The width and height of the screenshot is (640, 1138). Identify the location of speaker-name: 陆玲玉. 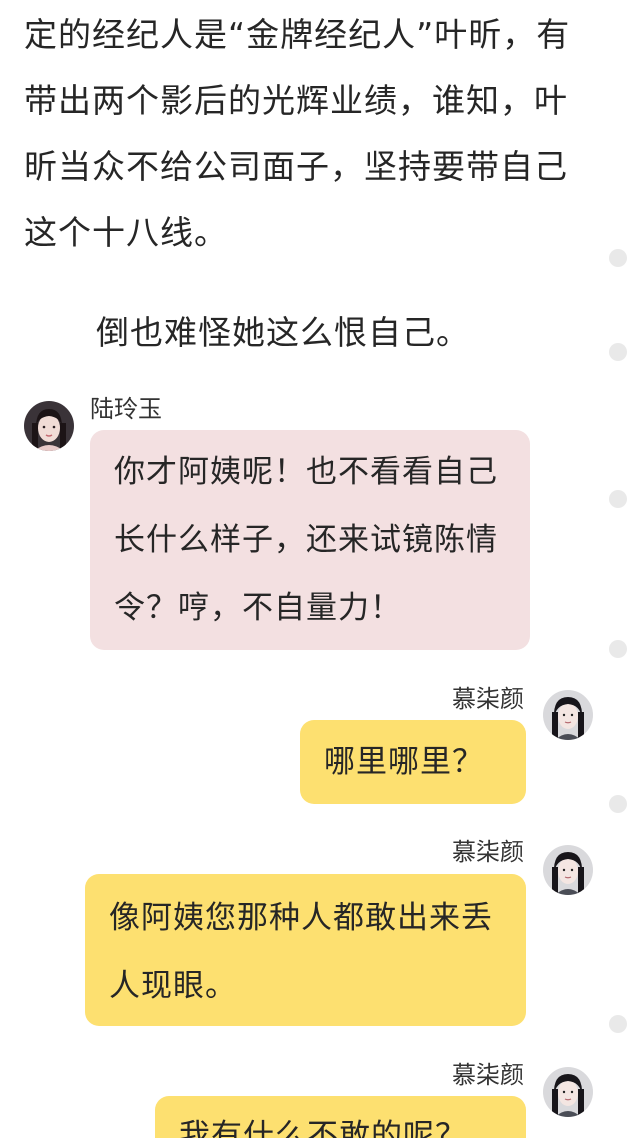
(126, 409).